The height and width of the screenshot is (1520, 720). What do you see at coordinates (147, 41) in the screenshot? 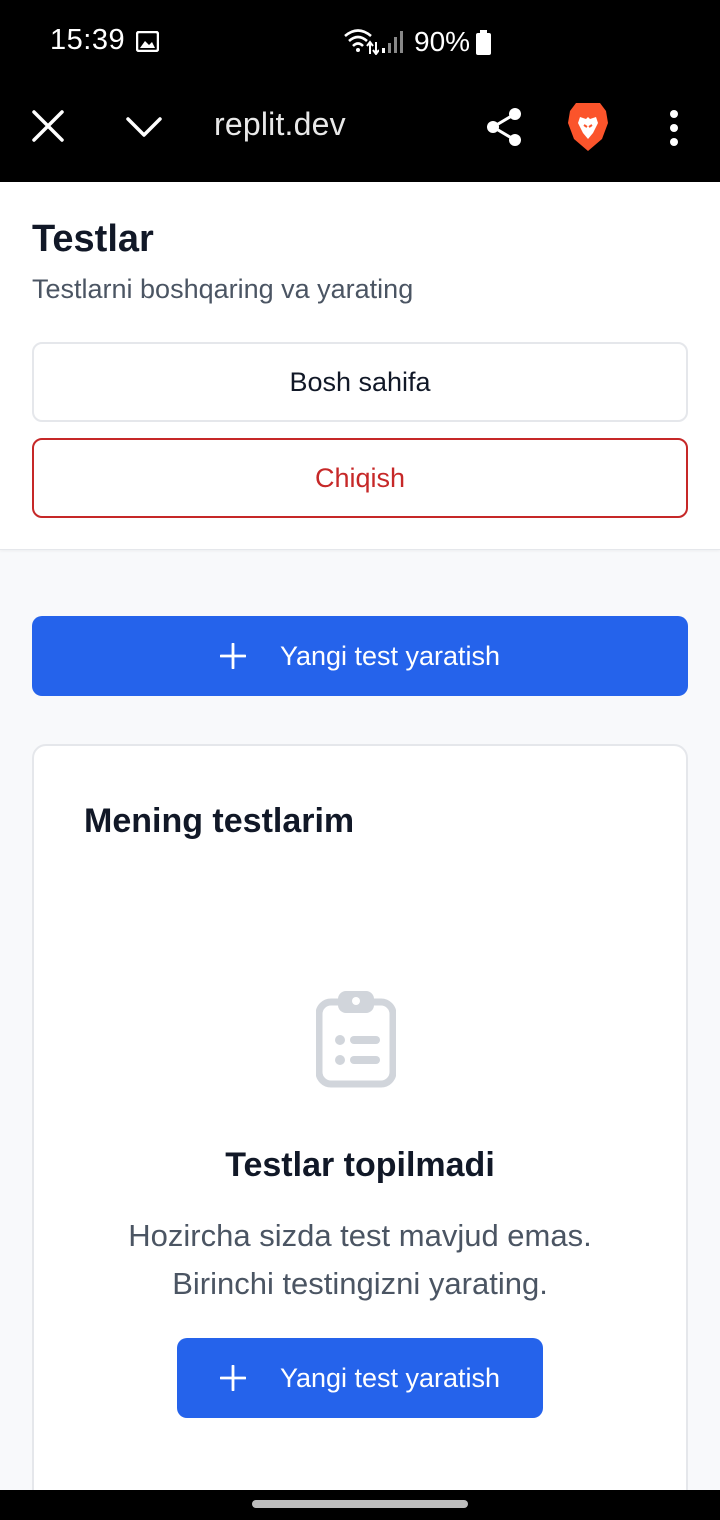
I see `gallery-icon` at bounding box center [147, 41].